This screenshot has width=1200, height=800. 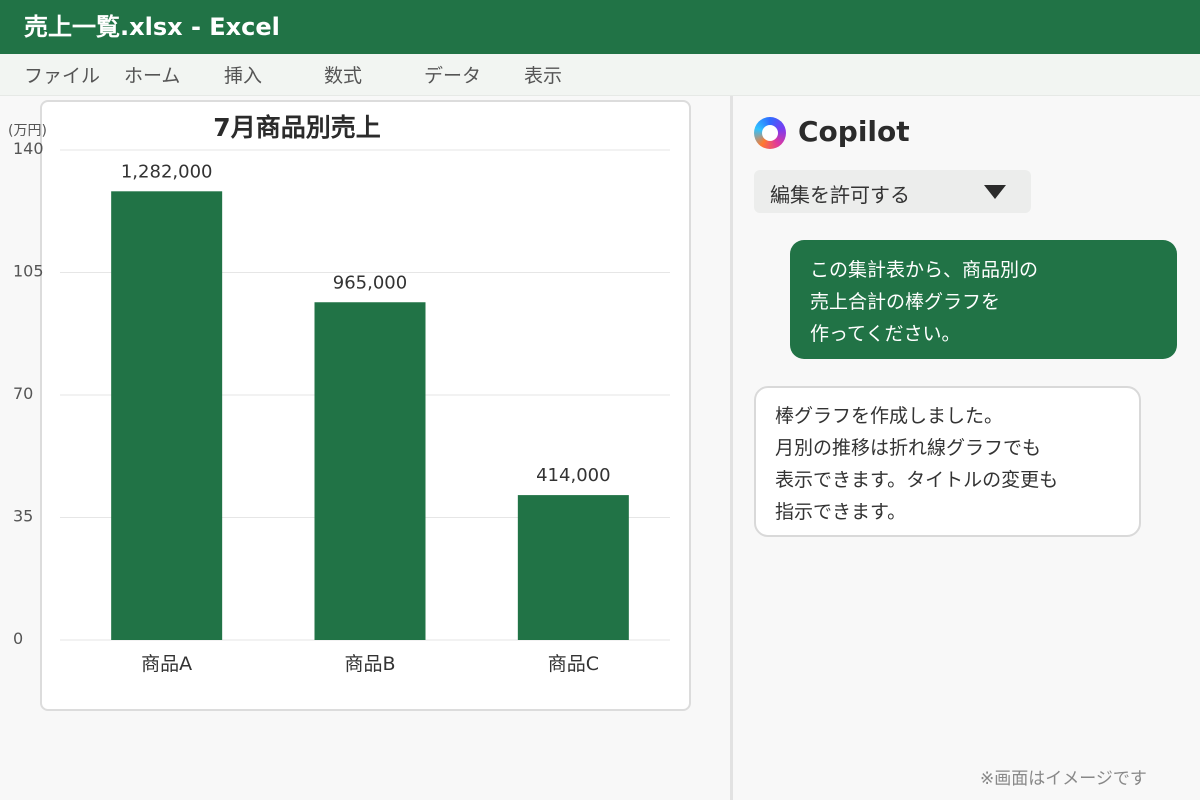 What do you see at coordinates (28, 148) in the screenshot?
I see `y-tick-label: 140` at bounding box center [28, 148].